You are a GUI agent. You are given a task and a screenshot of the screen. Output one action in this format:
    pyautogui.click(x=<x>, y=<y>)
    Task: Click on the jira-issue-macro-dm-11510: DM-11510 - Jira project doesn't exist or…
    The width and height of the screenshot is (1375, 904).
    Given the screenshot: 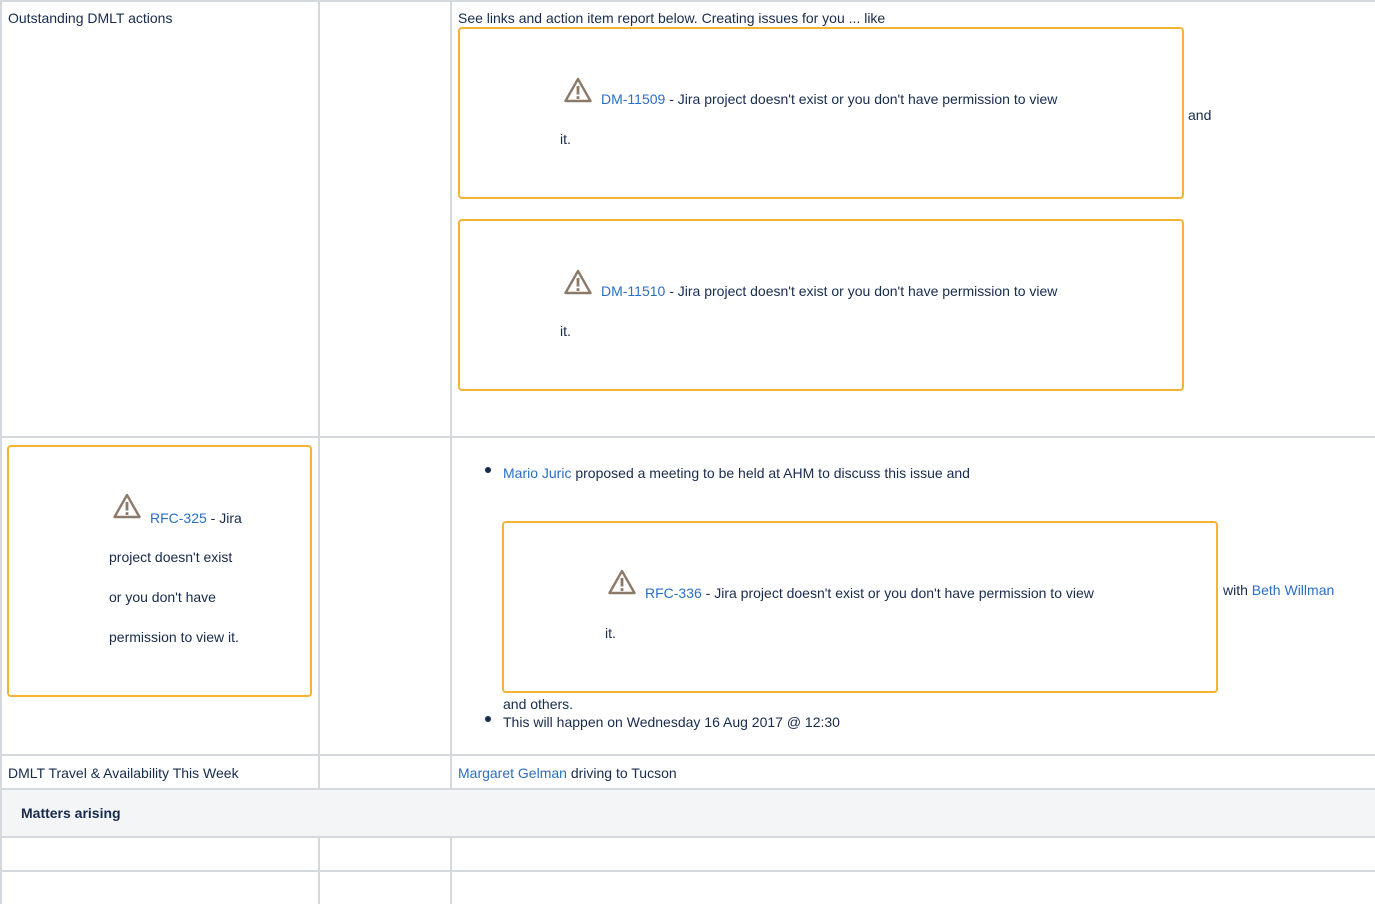 What is the action you would take?
    pyautogui.click(x=821, y=305)
    